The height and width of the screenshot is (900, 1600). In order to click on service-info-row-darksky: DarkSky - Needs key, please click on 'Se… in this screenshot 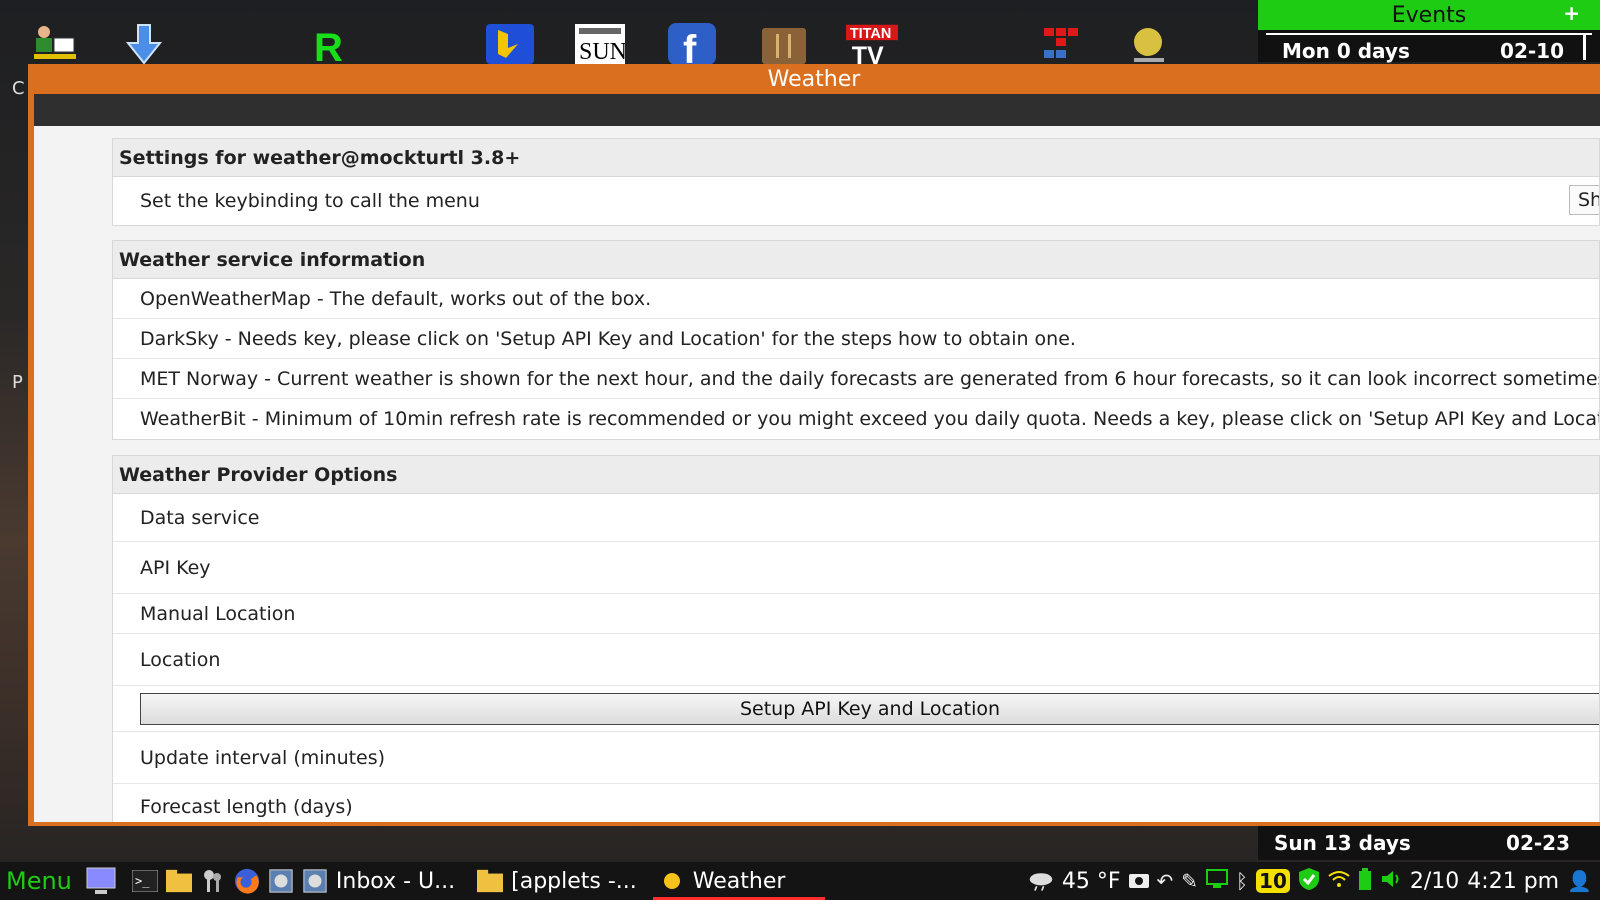, I will do `click(856, 339)`.